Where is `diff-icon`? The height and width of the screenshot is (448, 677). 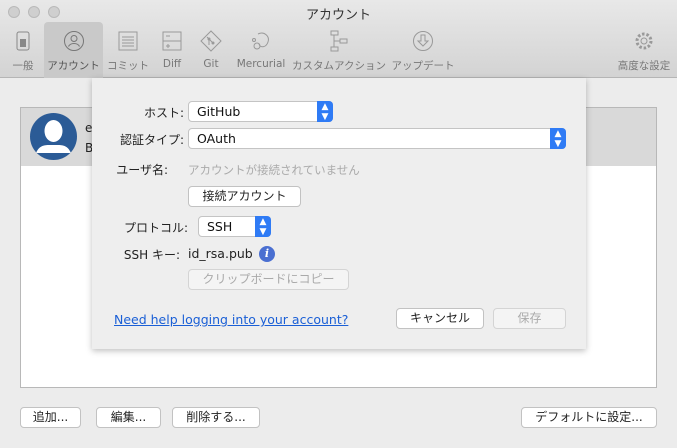
diff-icon is located at coordinates (172, 41).